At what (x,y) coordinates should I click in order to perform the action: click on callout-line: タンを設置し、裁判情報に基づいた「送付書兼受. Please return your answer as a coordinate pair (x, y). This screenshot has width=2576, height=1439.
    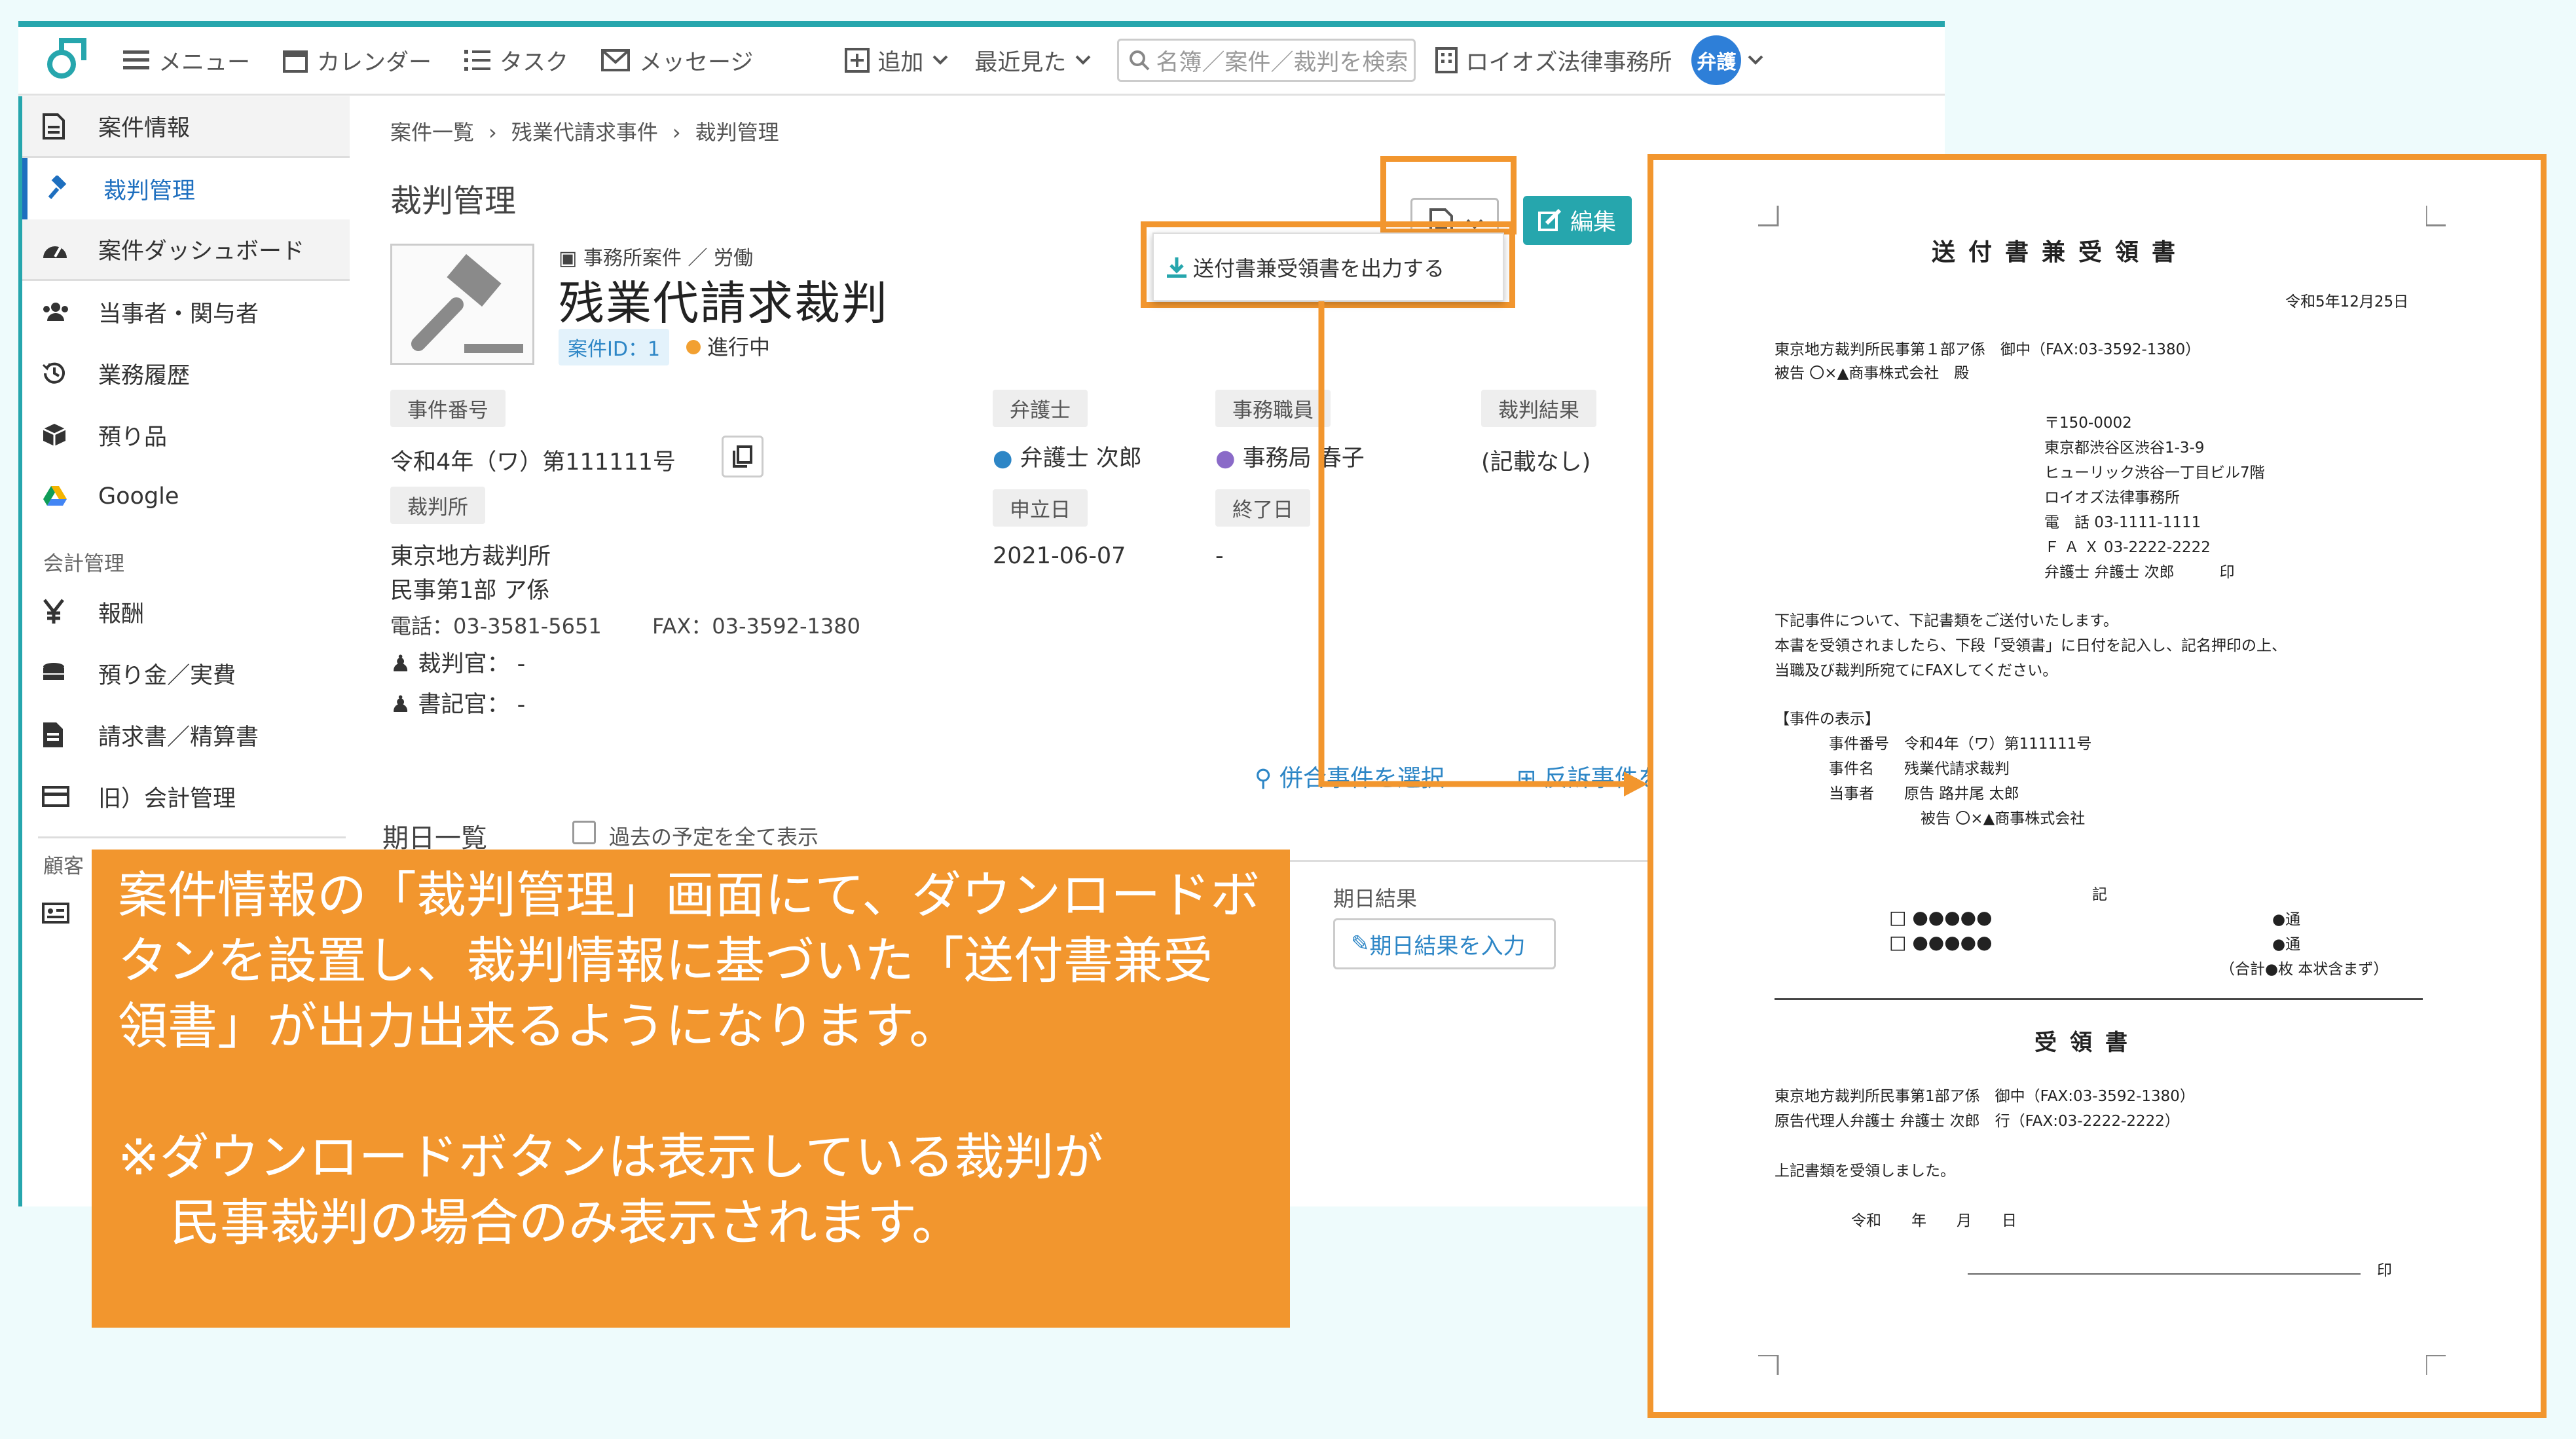
    Looking at the image, I should click on (665, 961).